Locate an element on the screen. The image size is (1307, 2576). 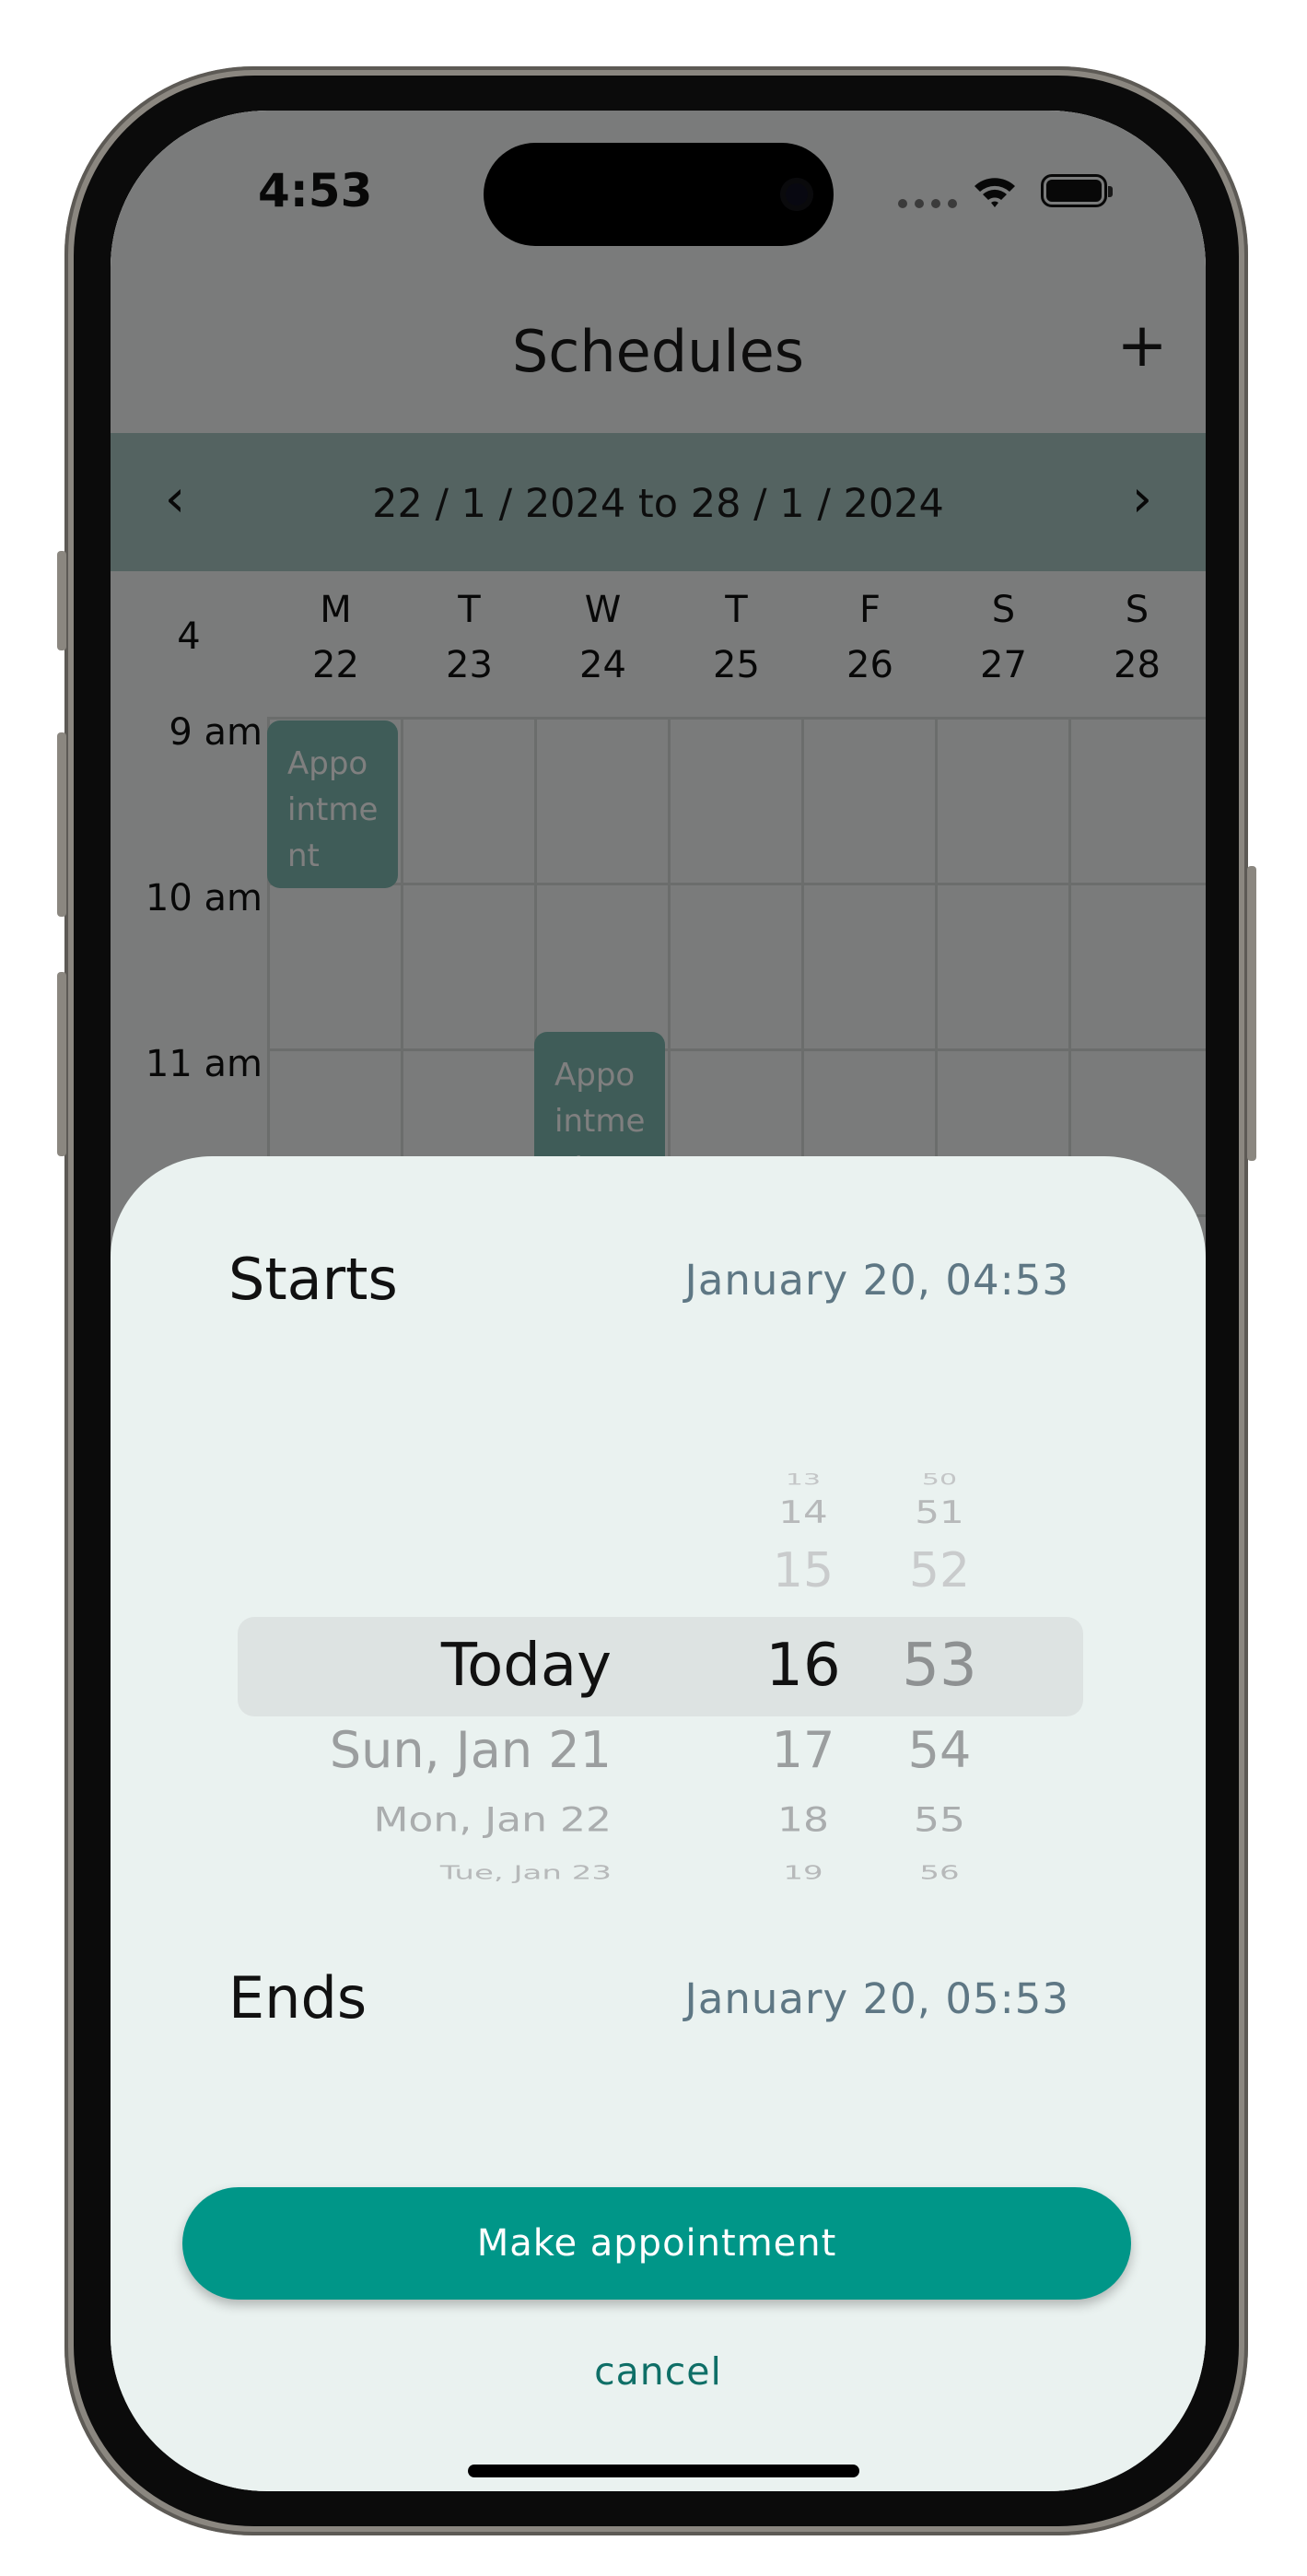
ends-value: January 20, 05:53 is located at coordinates (877, 1999).